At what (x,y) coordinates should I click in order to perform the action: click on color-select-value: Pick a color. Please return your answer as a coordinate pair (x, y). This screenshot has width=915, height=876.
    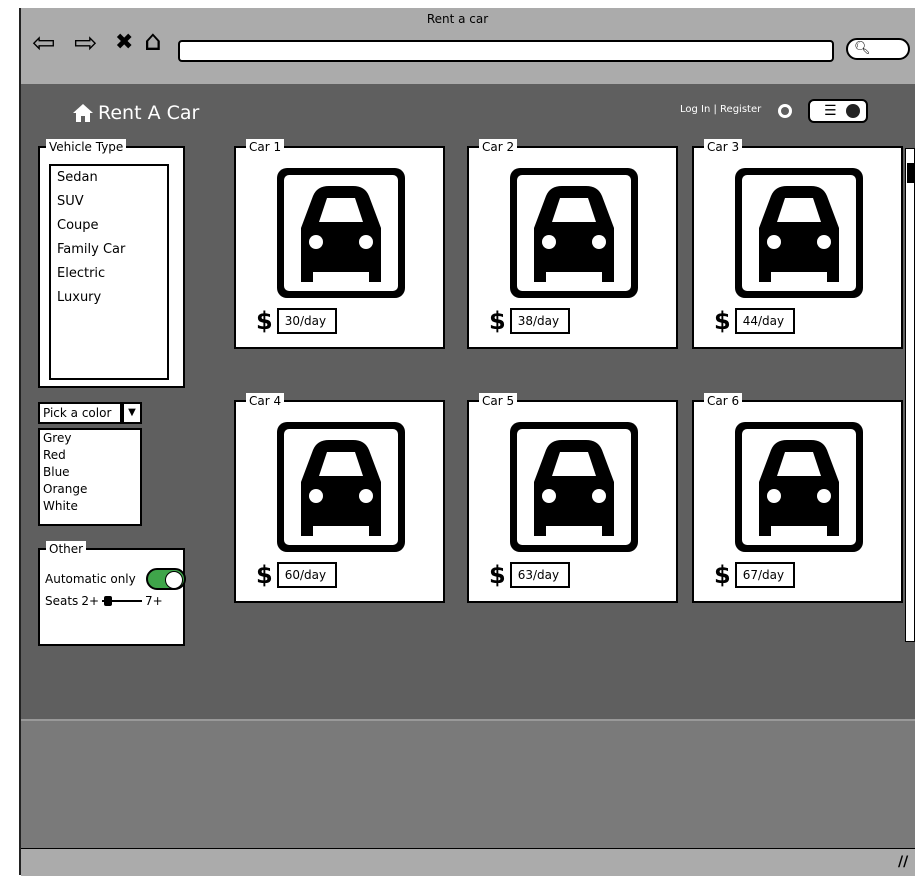
    Looking at the image, I should click on (80, 413).